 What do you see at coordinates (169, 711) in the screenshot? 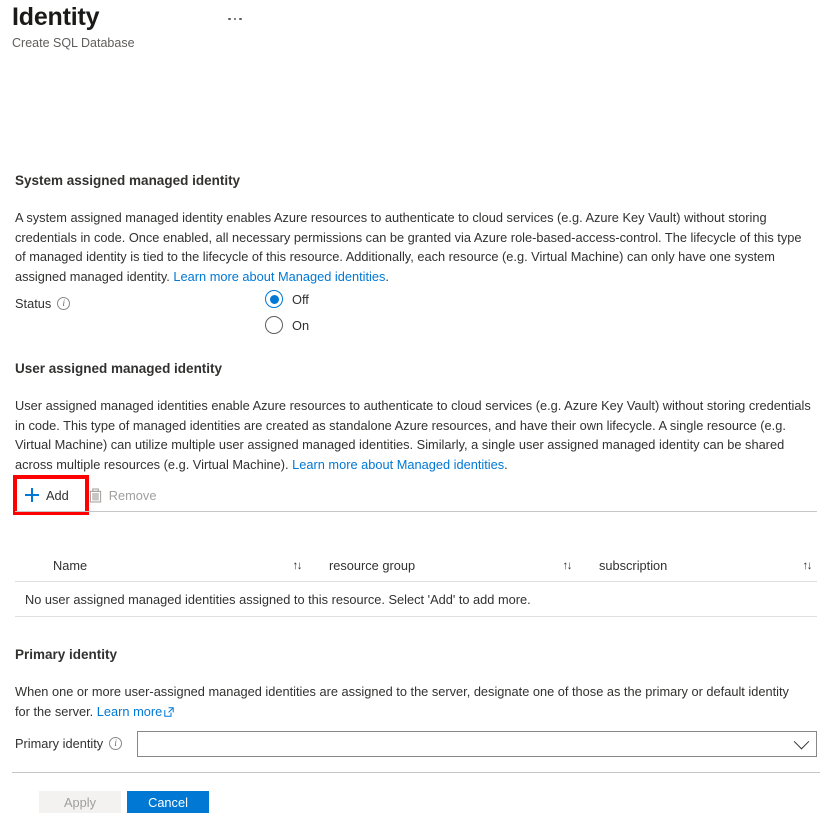
I see `external-link-icon` at bounding box center [169, 711].